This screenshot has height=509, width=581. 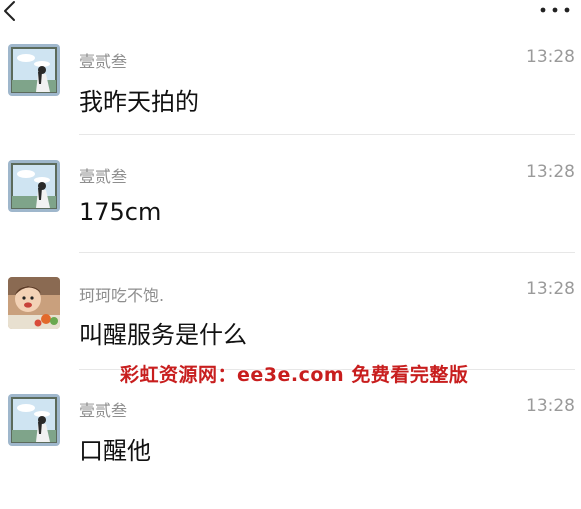 I want to click on message-text: 我昨天拍的, so click(x=139, y=102).